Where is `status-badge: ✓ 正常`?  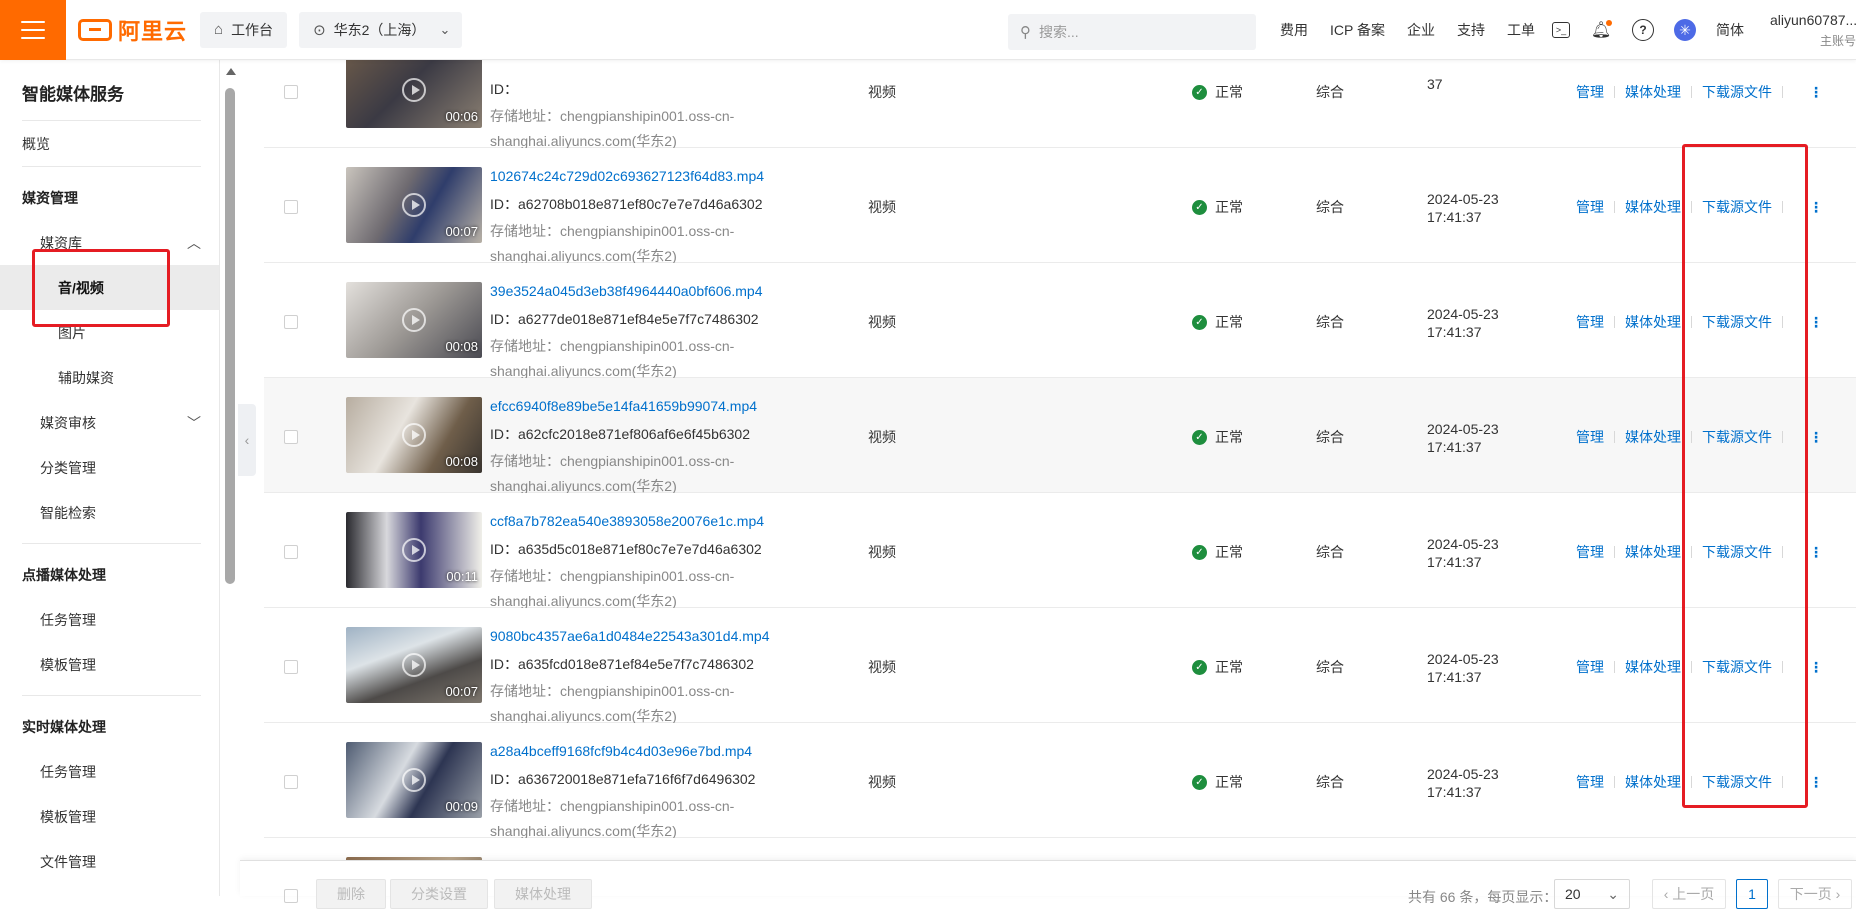 status-badge: ✓ 正常 is located at coordinates (1217, 552).